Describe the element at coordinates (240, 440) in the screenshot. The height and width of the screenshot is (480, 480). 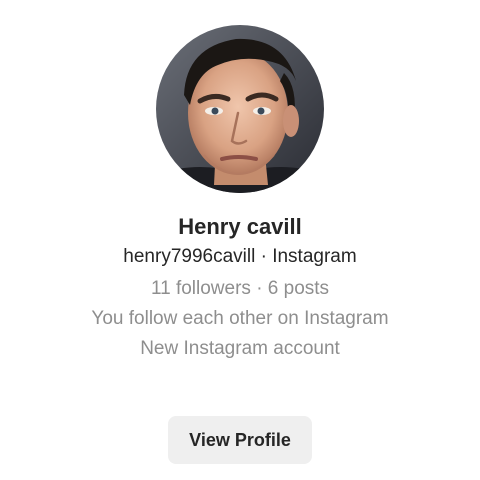
I see `view-profile-button: View Profile` at that location.